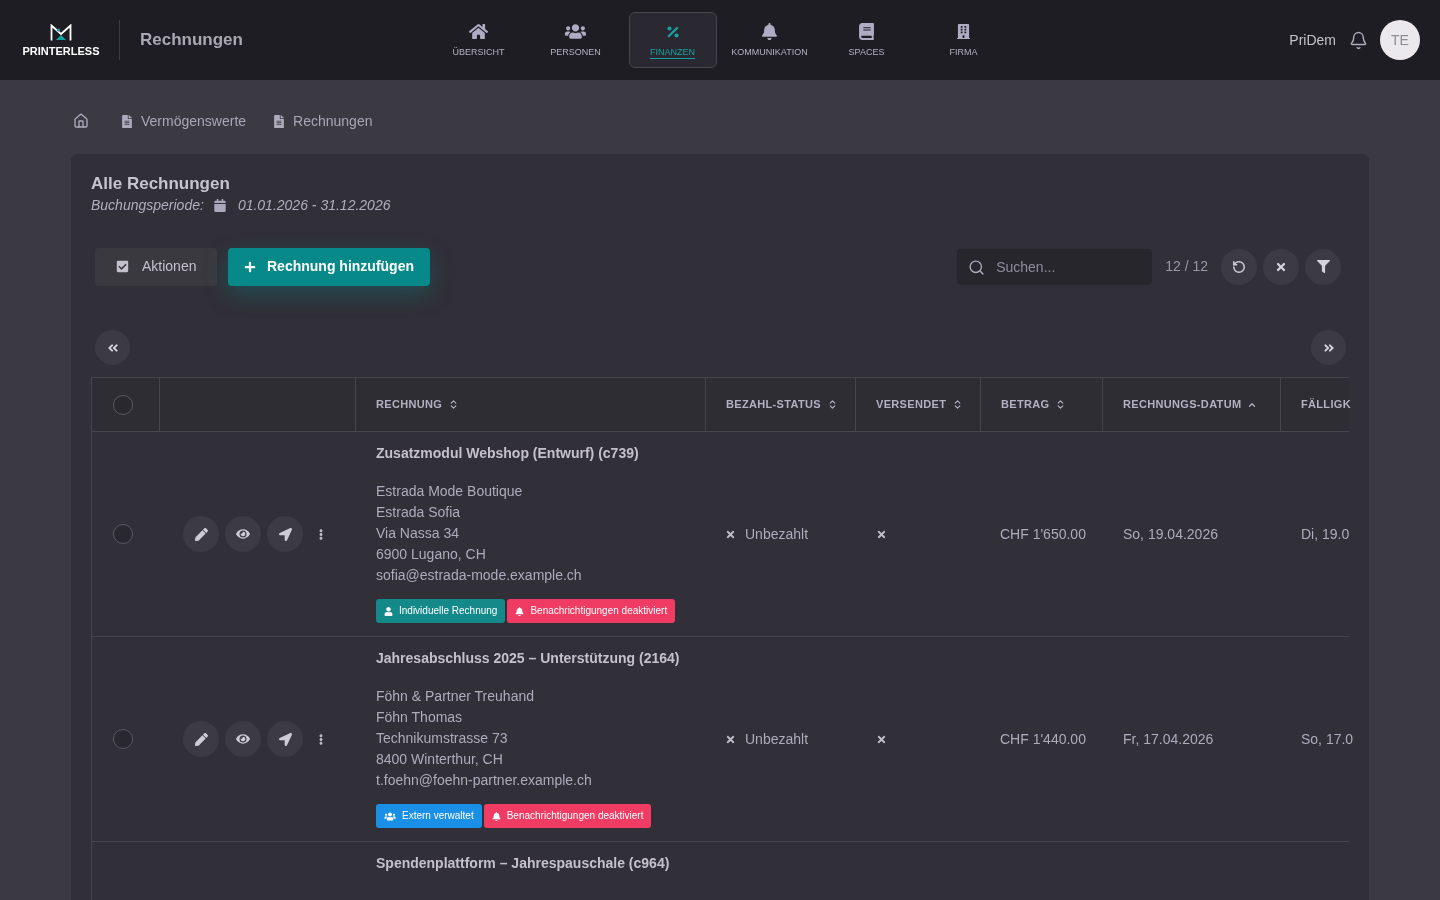  Describe the element at coordinates (419, 717) in the screenshot. I see `address-line: Föhn Thomas` at that location.